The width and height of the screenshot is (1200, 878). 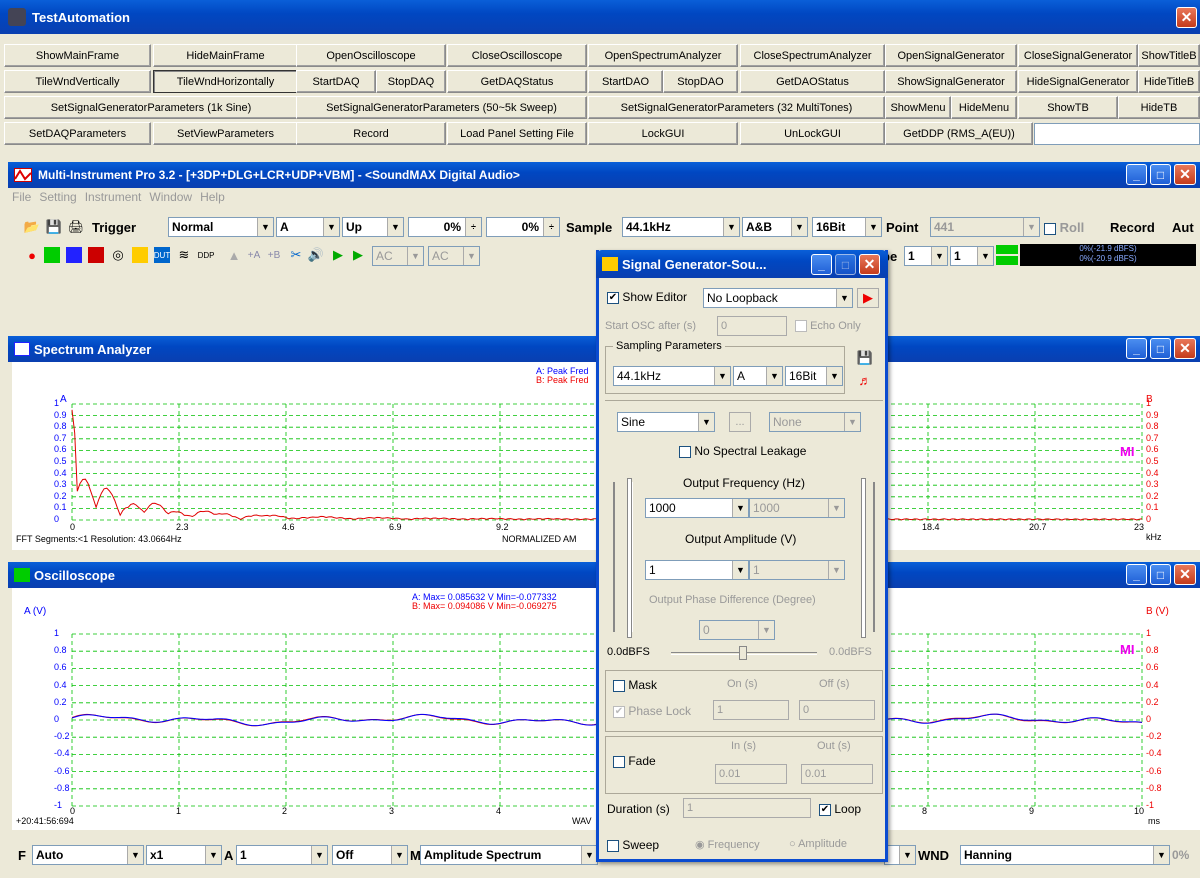 I want to click on record-button: Record, so click(x=371, y=133).